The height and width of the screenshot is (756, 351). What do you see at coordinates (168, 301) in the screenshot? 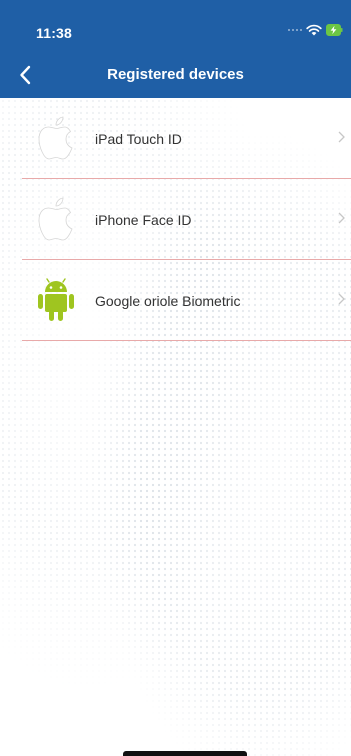
I see `device-name: Google oriole Biometric` at bounding box center [168, 301].